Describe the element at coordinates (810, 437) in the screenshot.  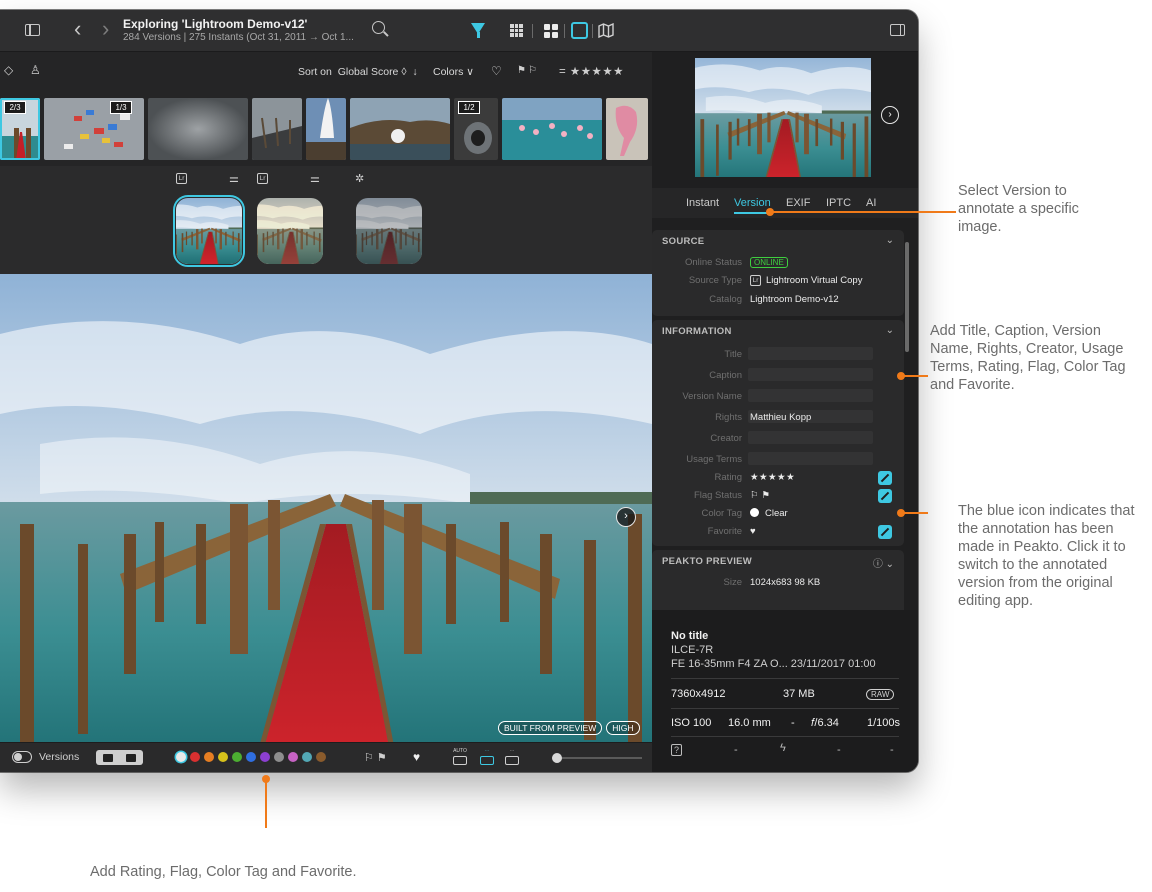
I see `creator-field` at that location.